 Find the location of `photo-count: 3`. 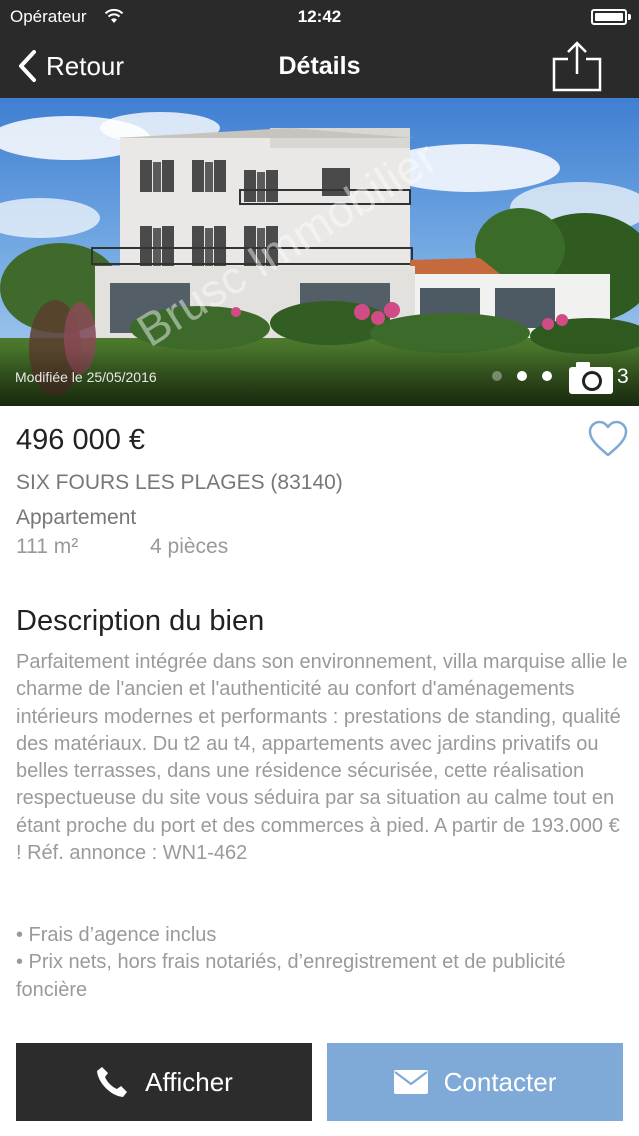

photo-count: 3 is located at coordinates (623, 376).